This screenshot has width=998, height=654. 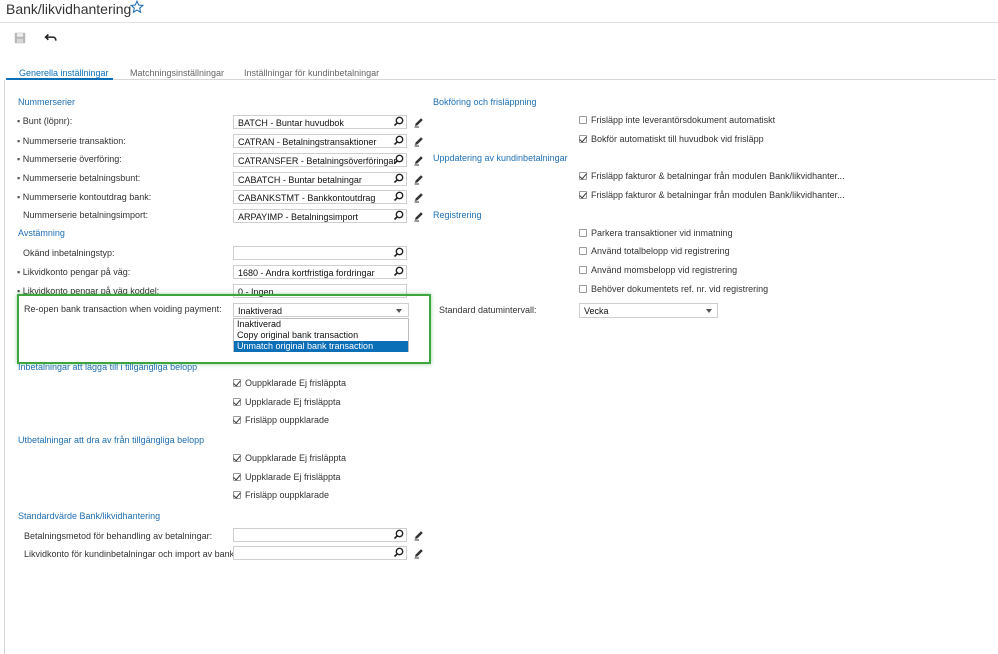 I want to click on field-label-likvidkonto-pengar-pa-vag: ▪ Likvidkonto pengar på väg:, so click(x=74, y=272).